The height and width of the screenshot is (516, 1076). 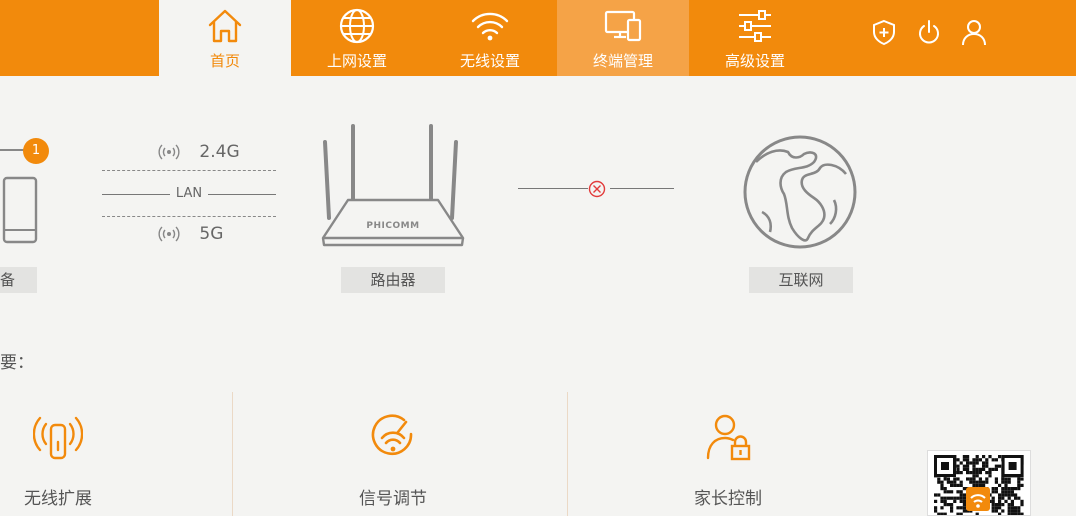 What do you see at coordinates (642, 188) in the screenshot?
I see `wan-line-right` at bounding box center [642, 188].